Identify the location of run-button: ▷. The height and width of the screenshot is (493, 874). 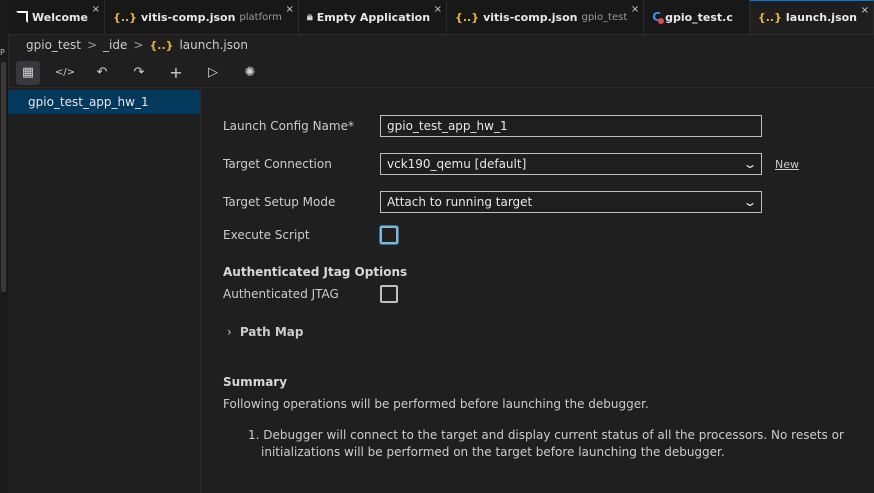
(213, 73).